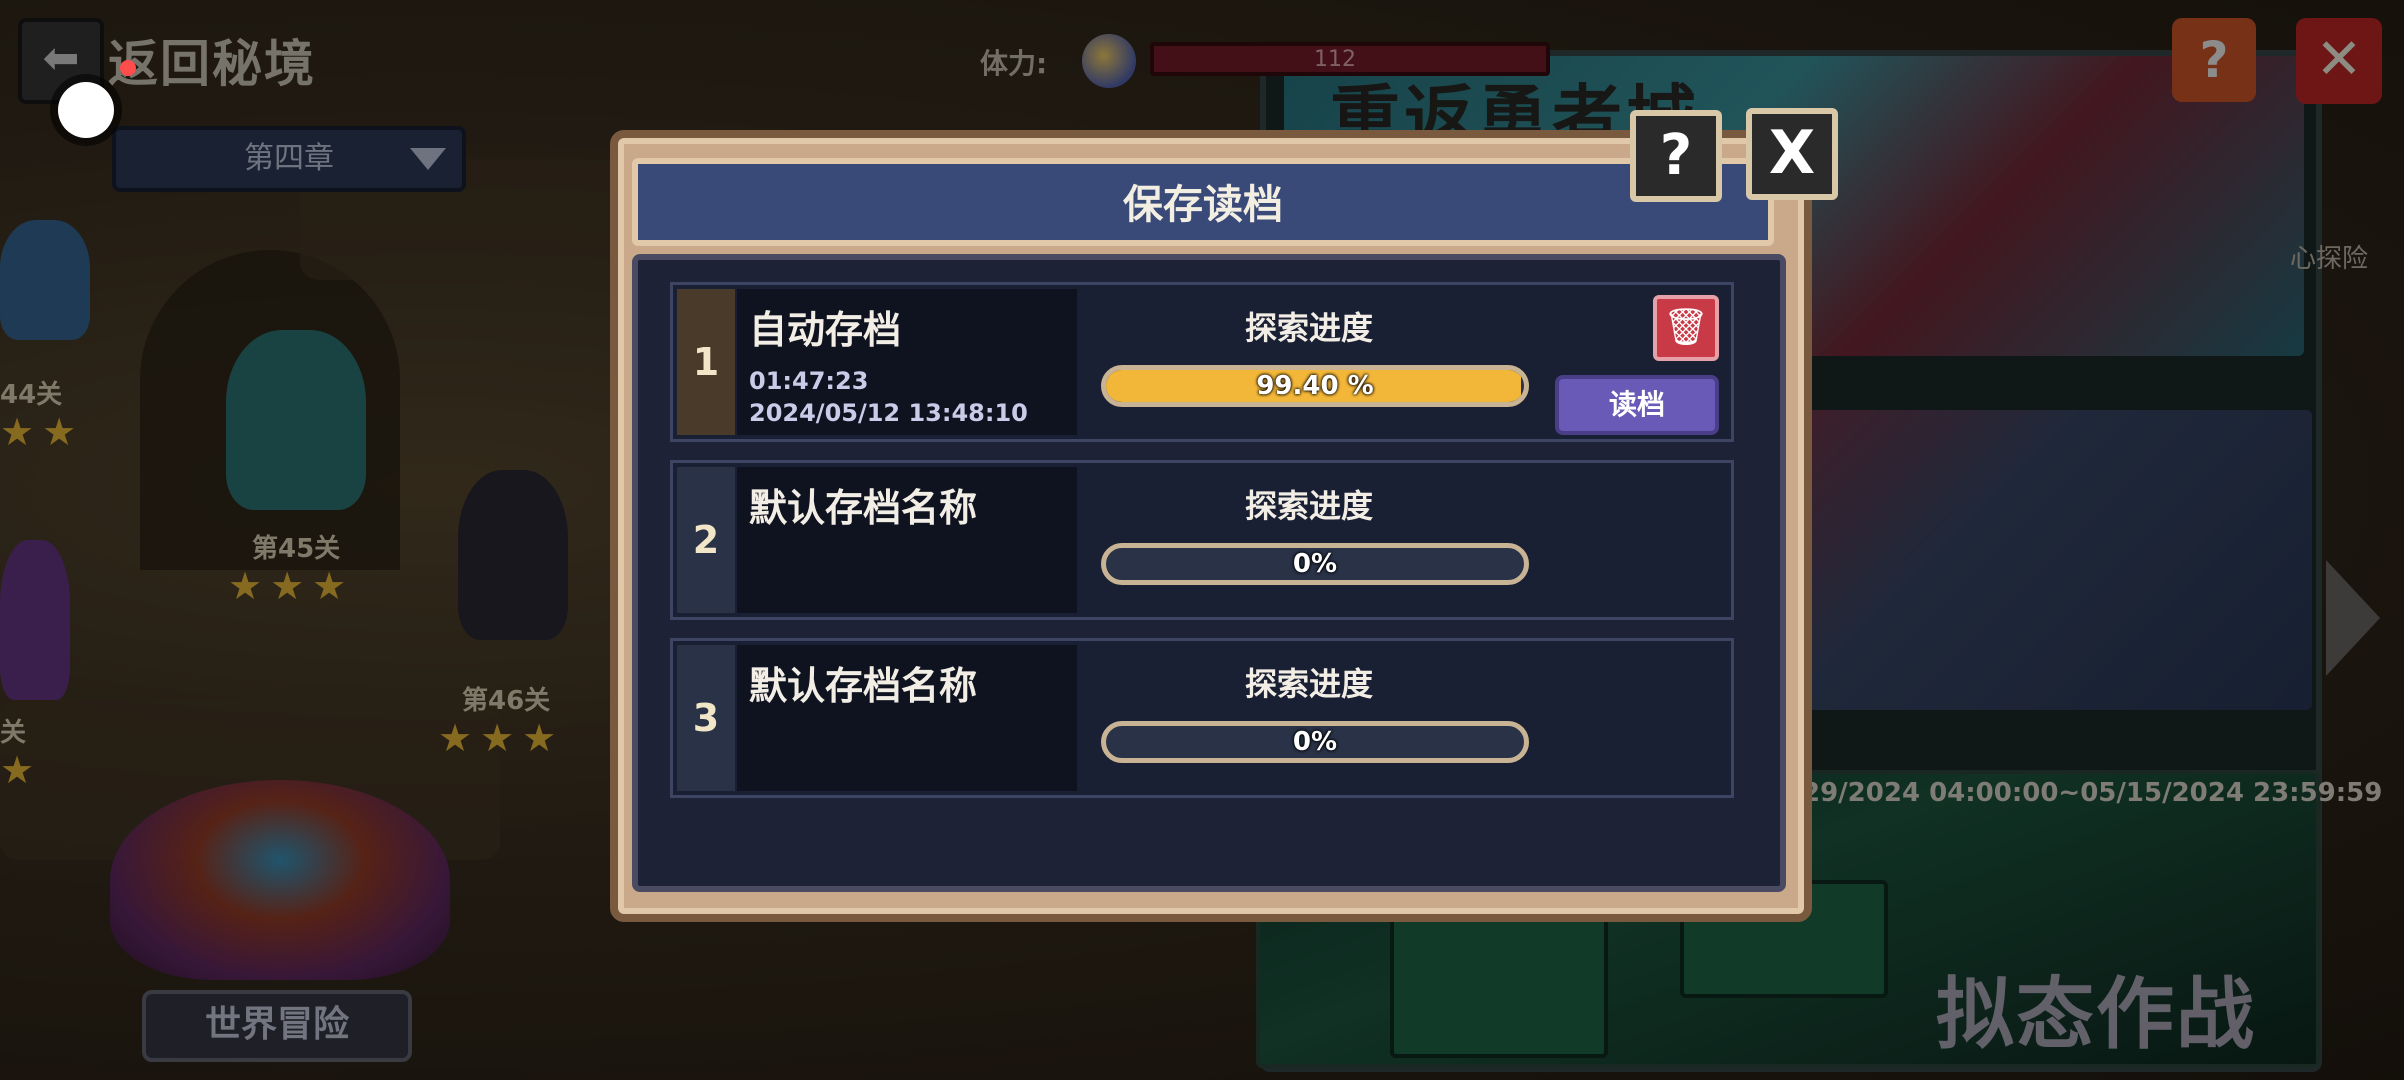 The height and width of the screenshot is (1080, 2404). I want to click on dialog-title: 保存读档, so click(1203, 205).